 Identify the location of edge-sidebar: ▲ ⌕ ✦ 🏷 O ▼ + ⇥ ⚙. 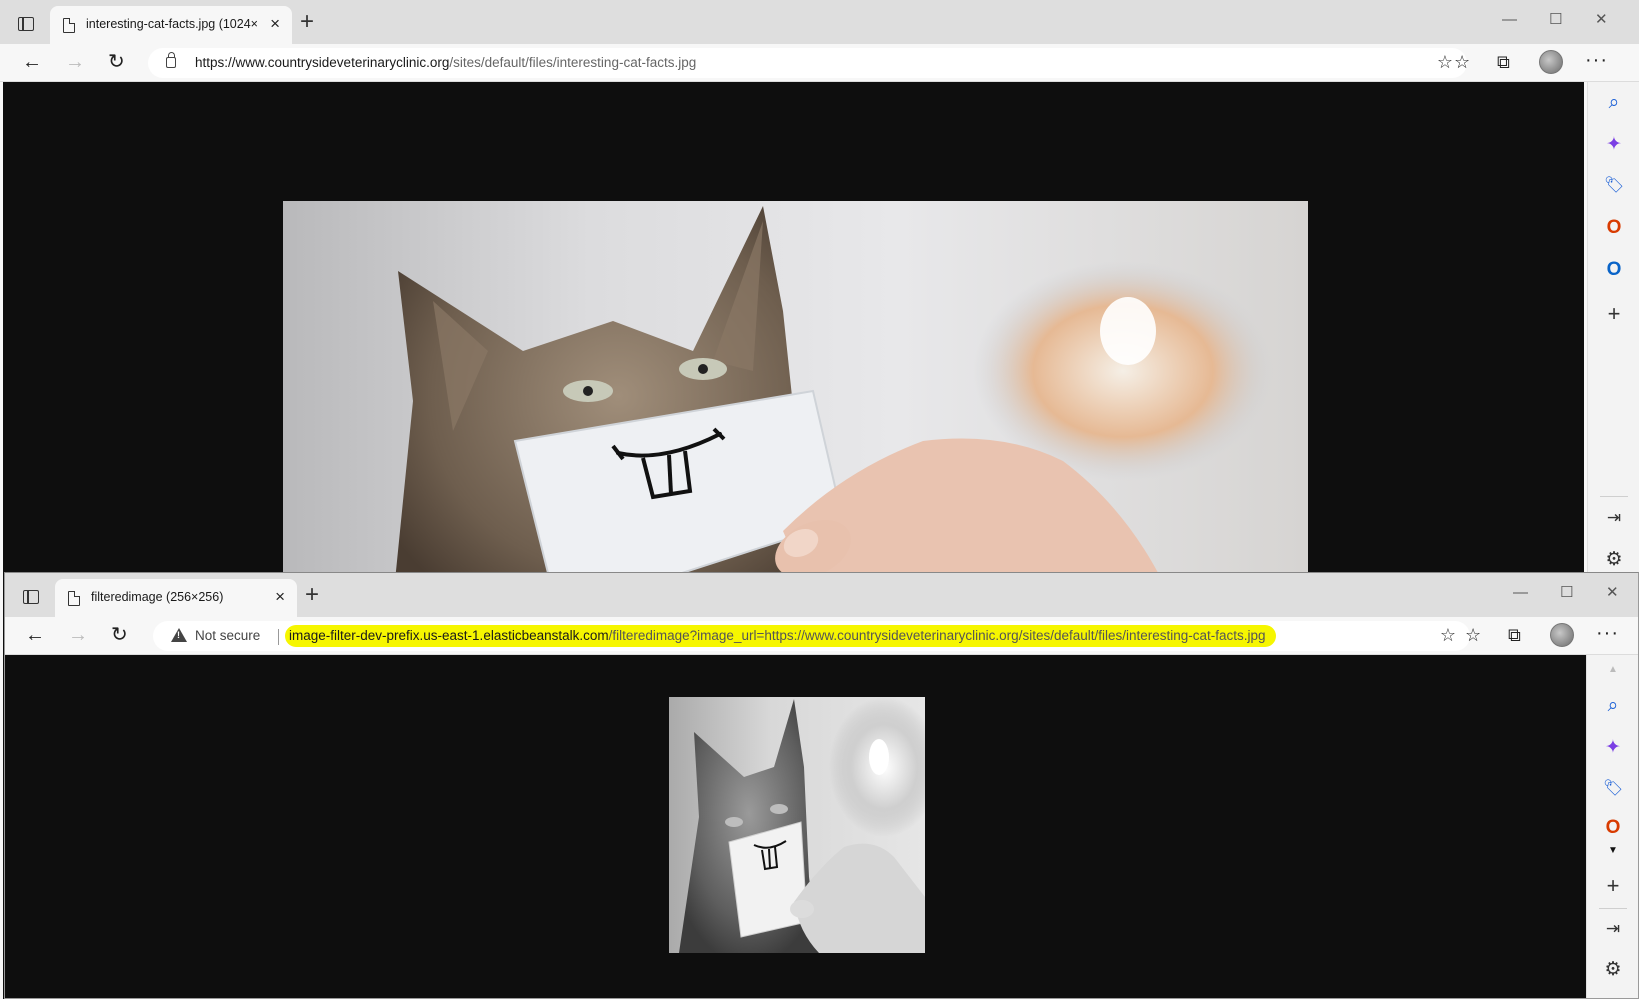
(1612, 826).